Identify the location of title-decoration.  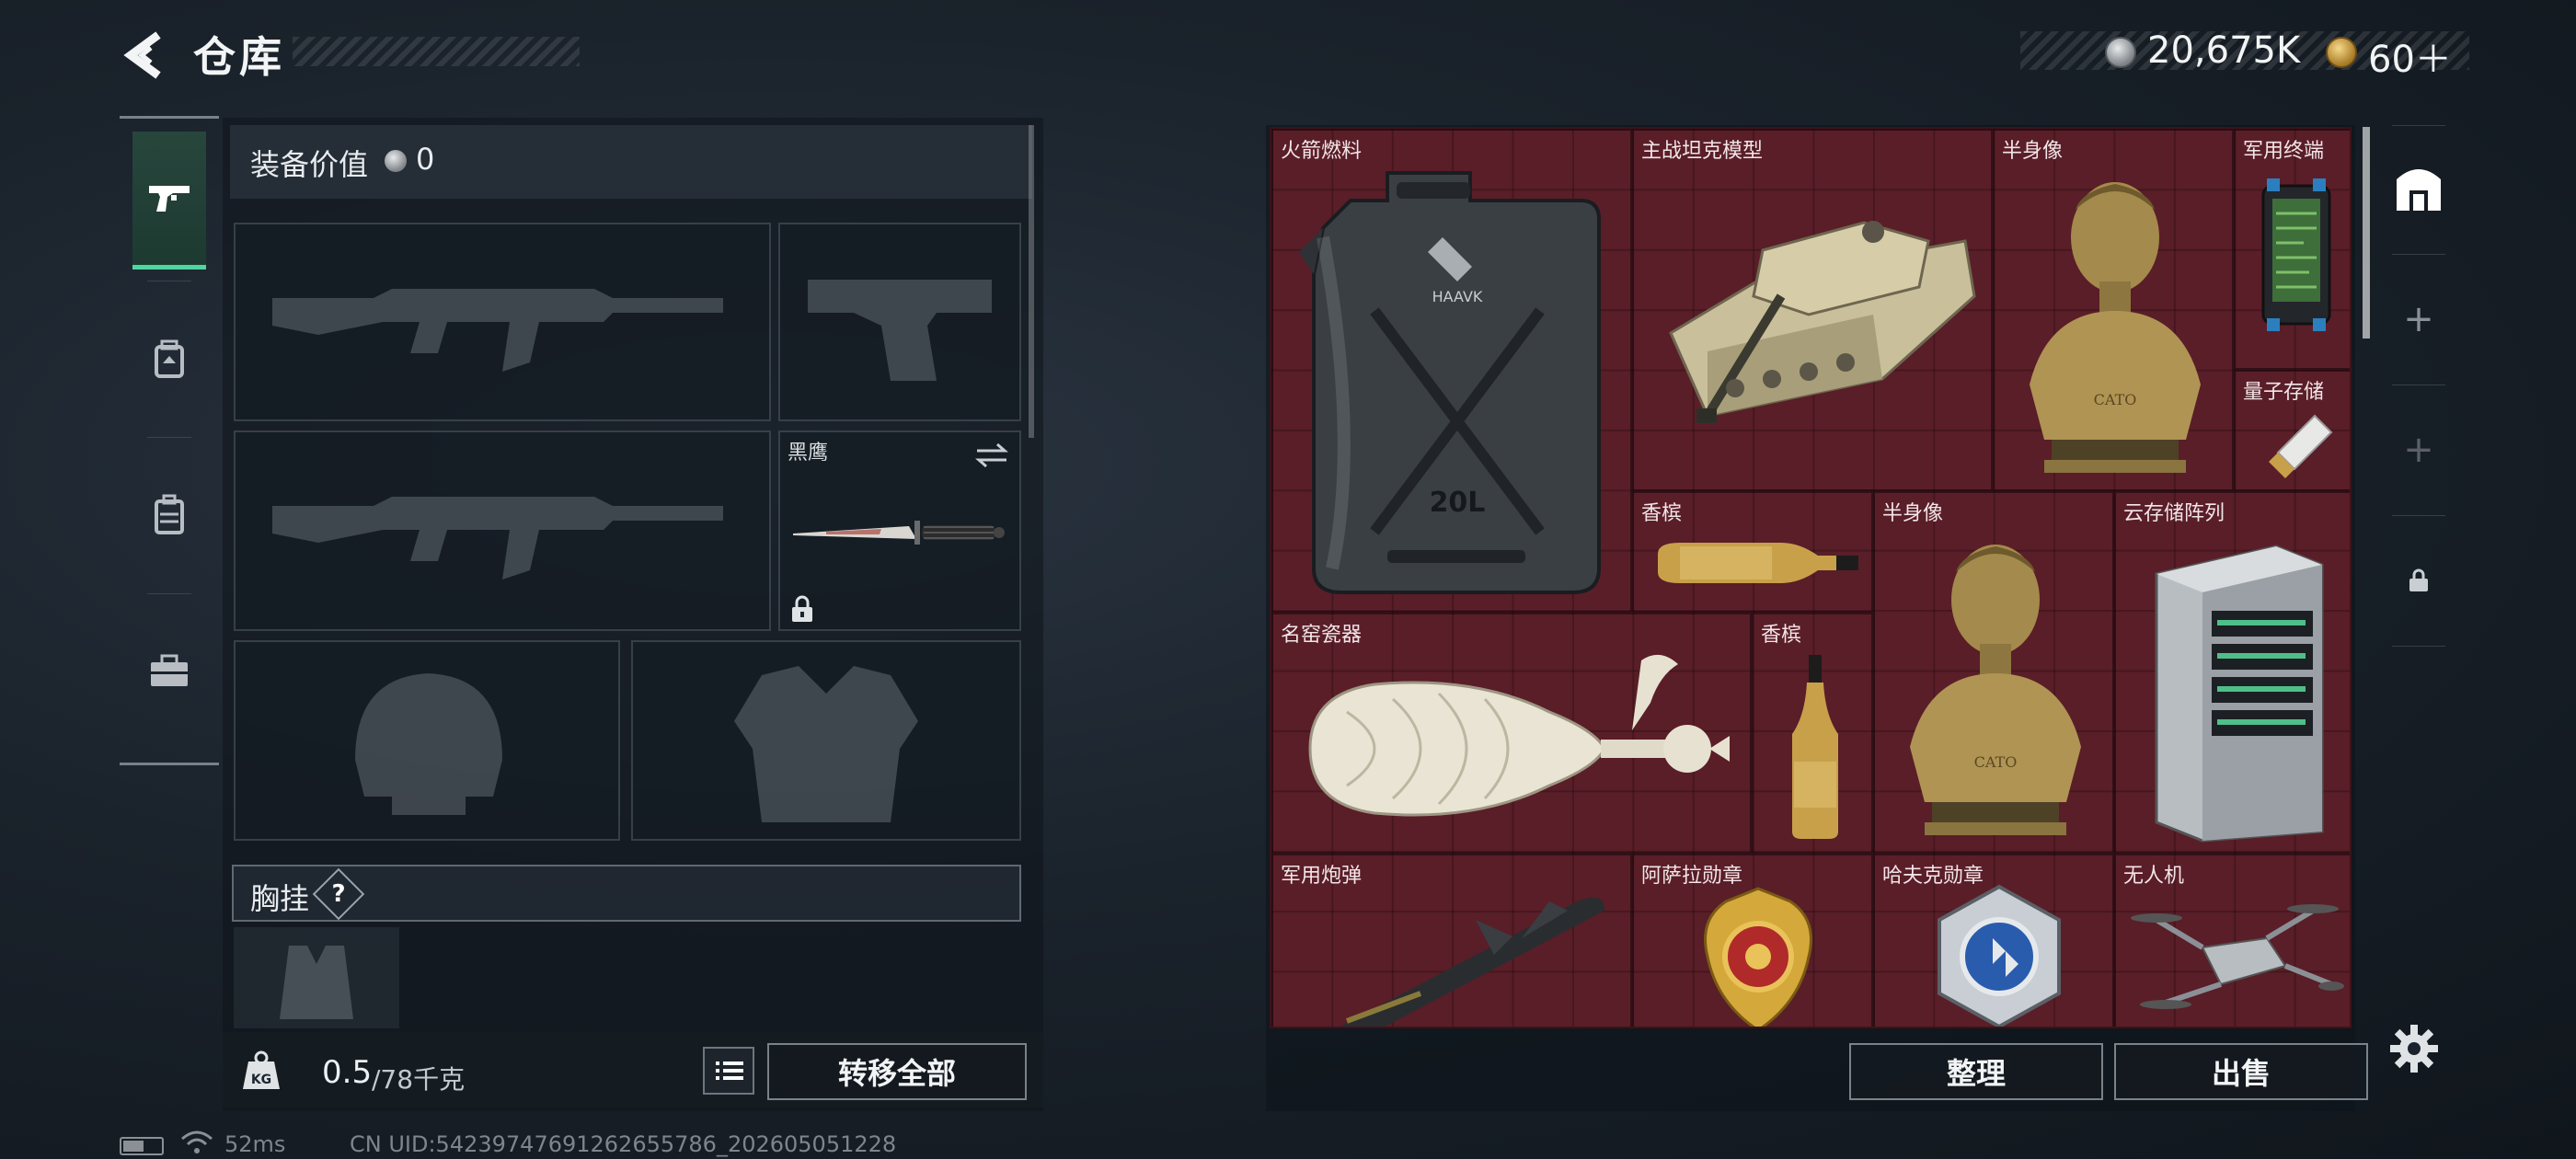
(436, 51).